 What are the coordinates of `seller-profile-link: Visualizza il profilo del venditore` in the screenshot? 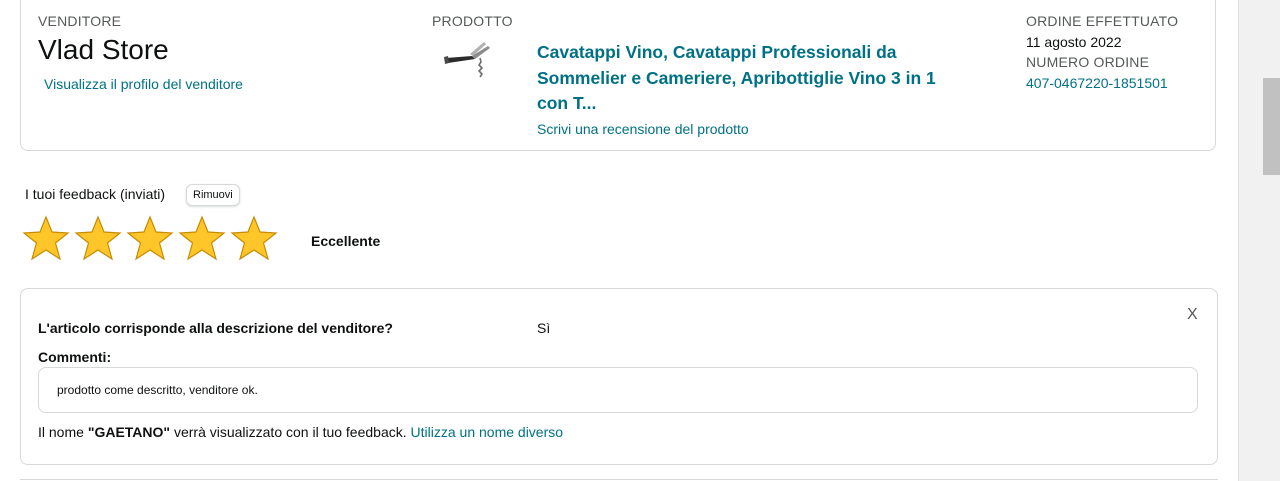 It's located at (143, 84).